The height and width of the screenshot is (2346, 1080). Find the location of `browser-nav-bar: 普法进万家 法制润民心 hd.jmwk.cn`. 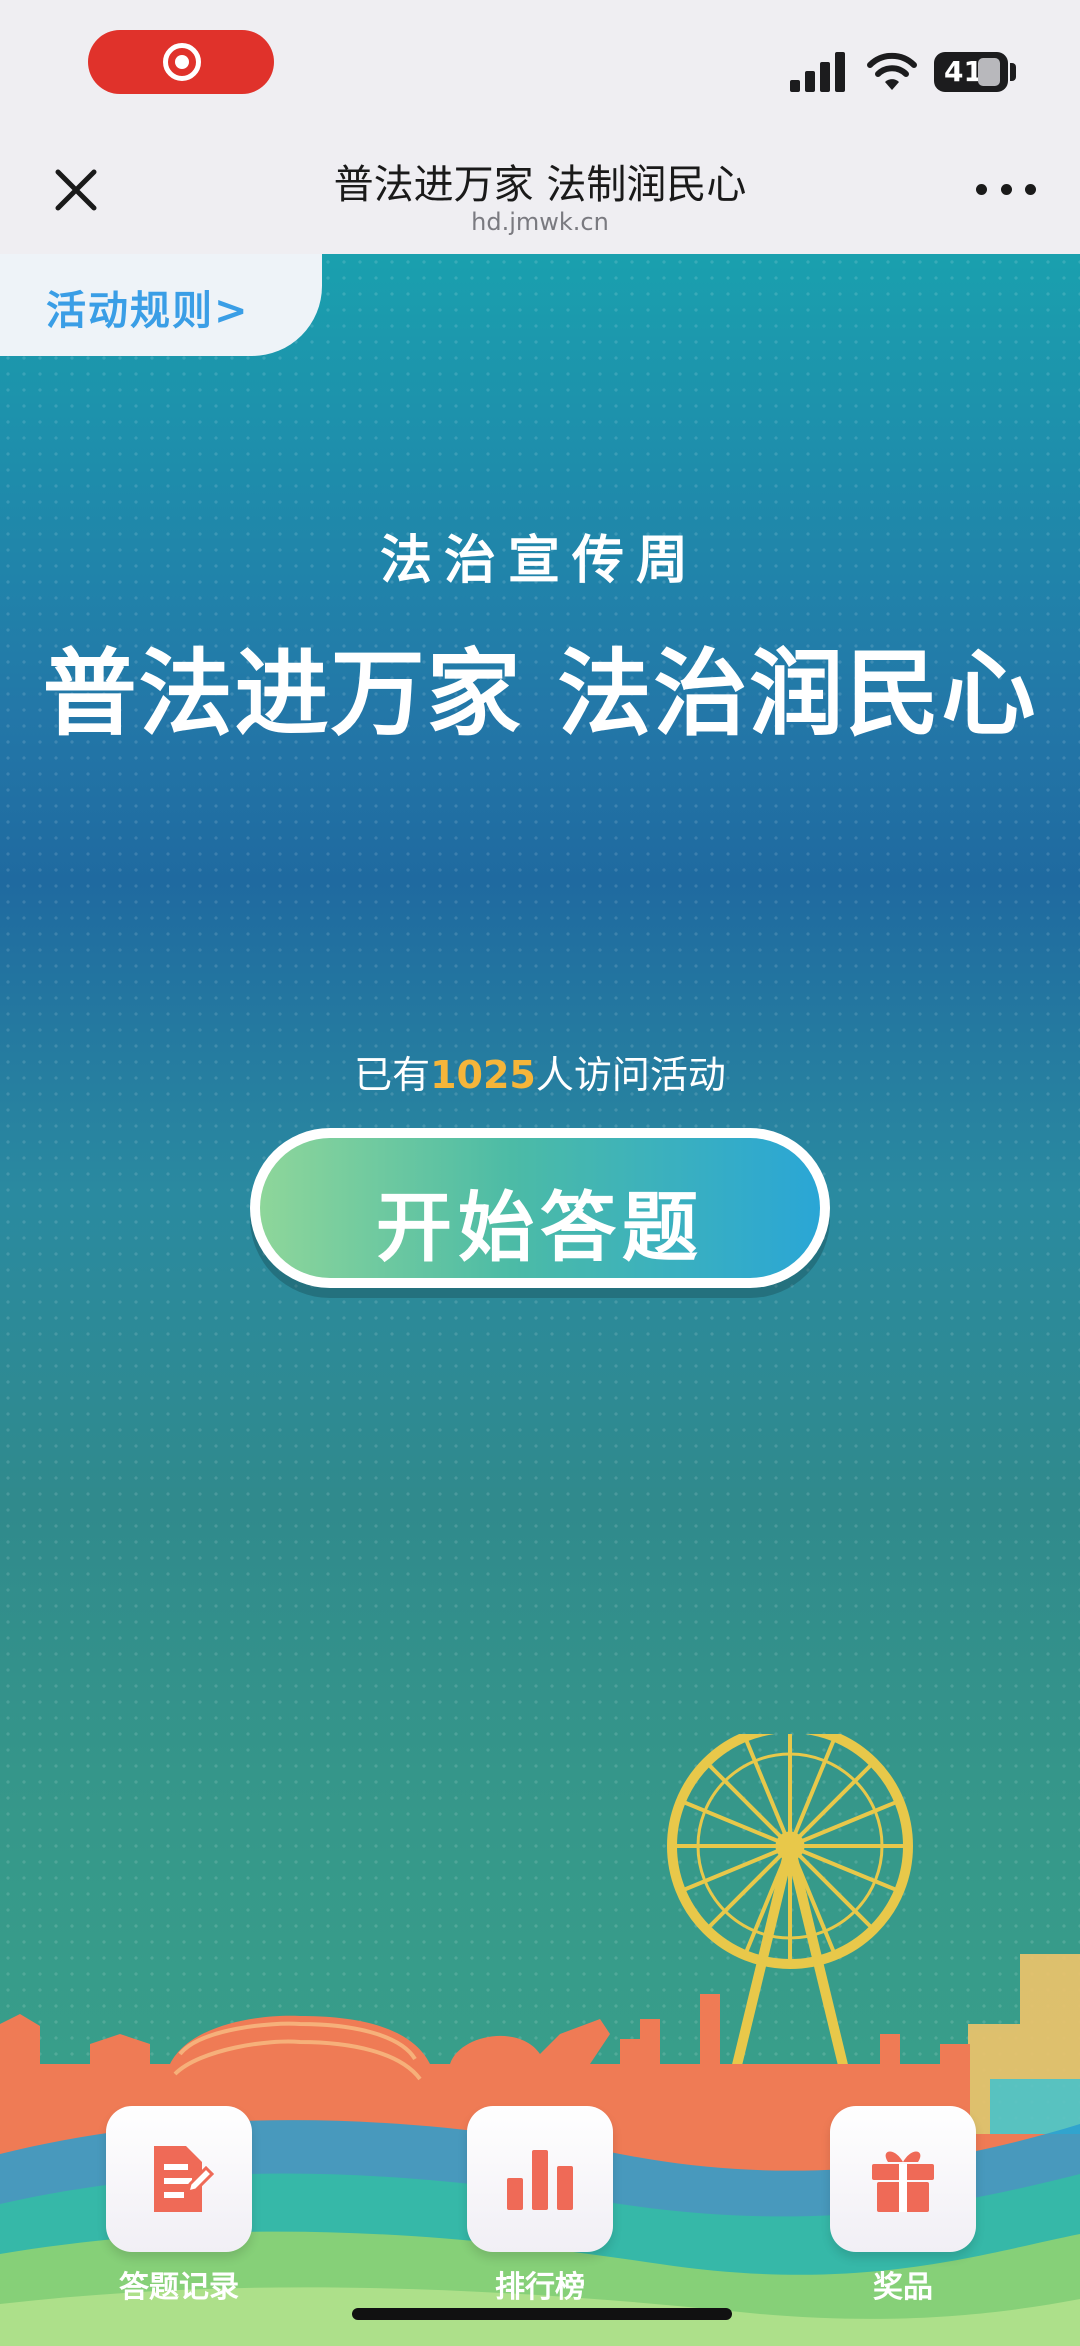

browser-nav-bar: 普法进万家 法制润民心 hd.jmwk.cn is located at coordinates (540, 192).